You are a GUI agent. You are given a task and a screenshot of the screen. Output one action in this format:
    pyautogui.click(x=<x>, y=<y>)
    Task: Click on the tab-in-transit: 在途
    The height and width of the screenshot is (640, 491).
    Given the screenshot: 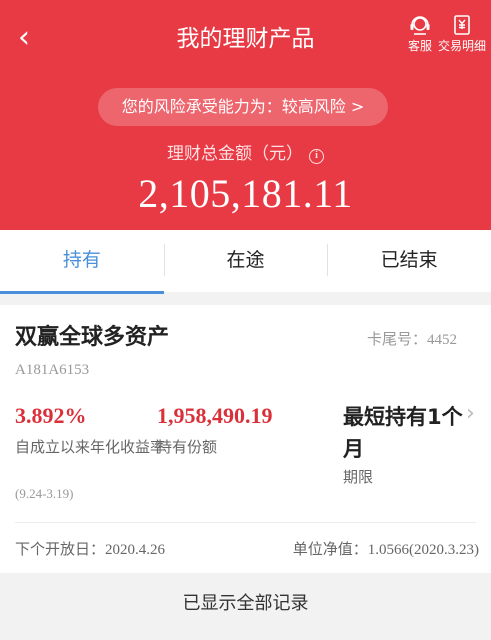 What is the action you would take?
    pyautogui.click(x=245, y=261)
    